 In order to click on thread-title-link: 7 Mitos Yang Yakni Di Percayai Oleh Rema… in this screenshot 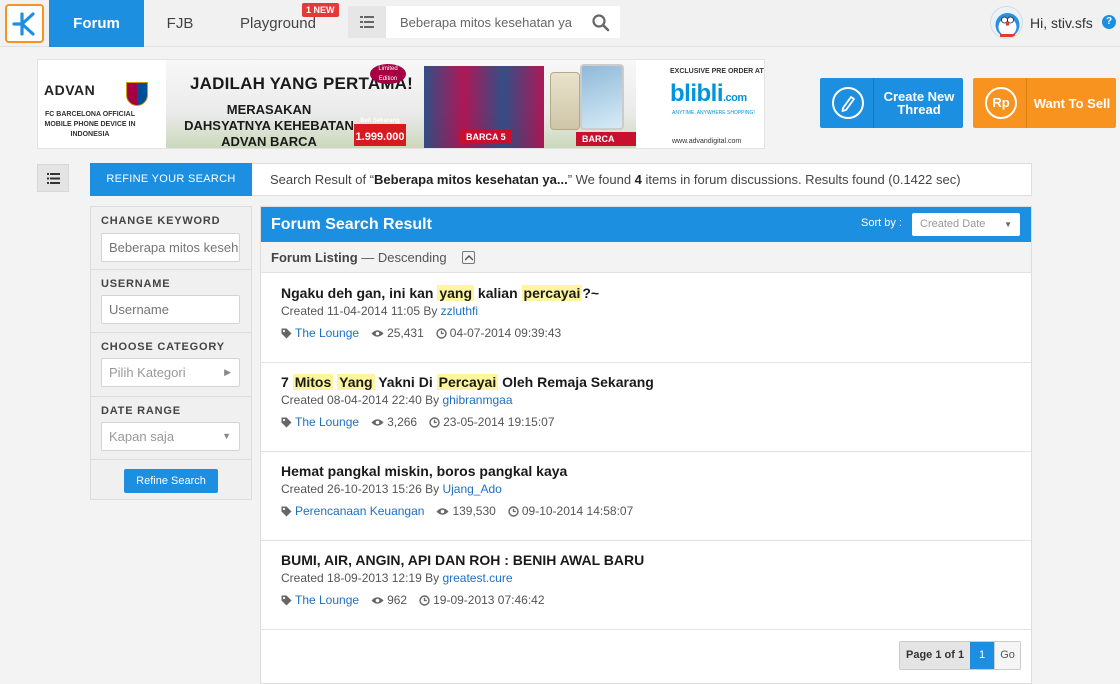, I will do `click(467, 382)`.